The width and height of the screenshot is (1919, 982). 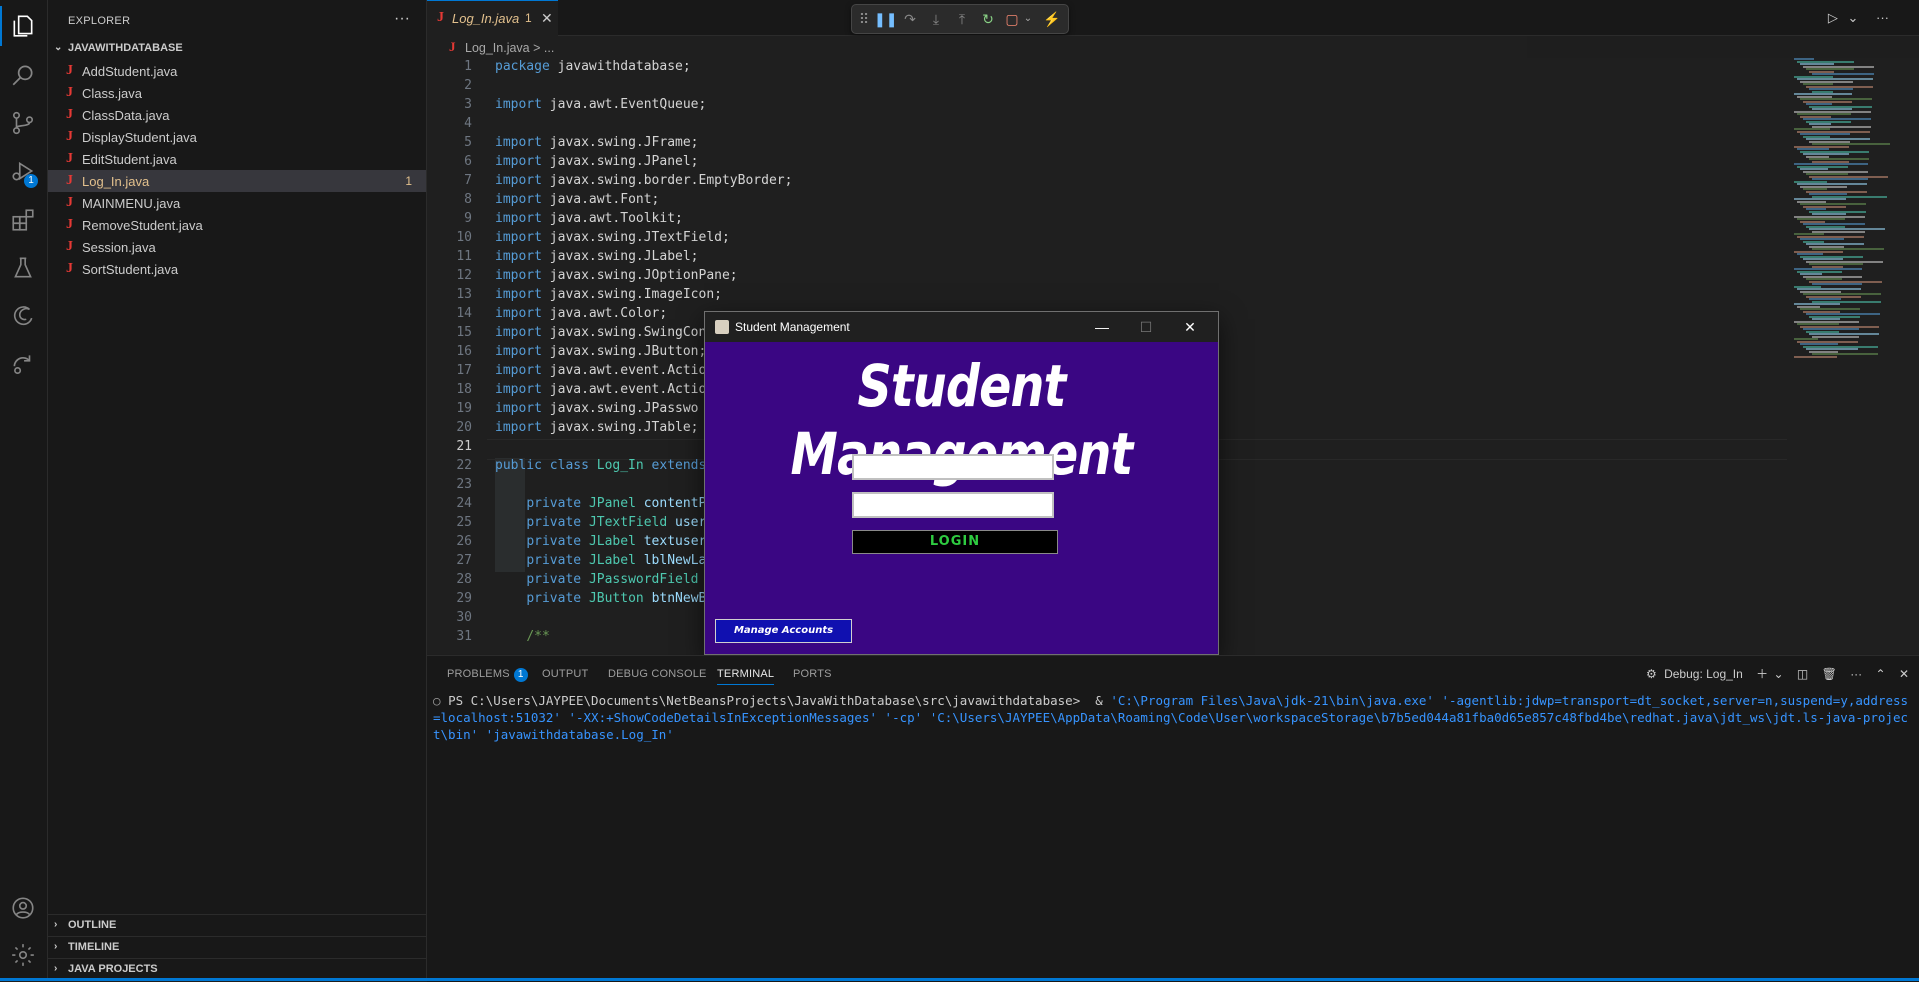 I want to click on login-button: LOGIN, so click(x=955, y=542).